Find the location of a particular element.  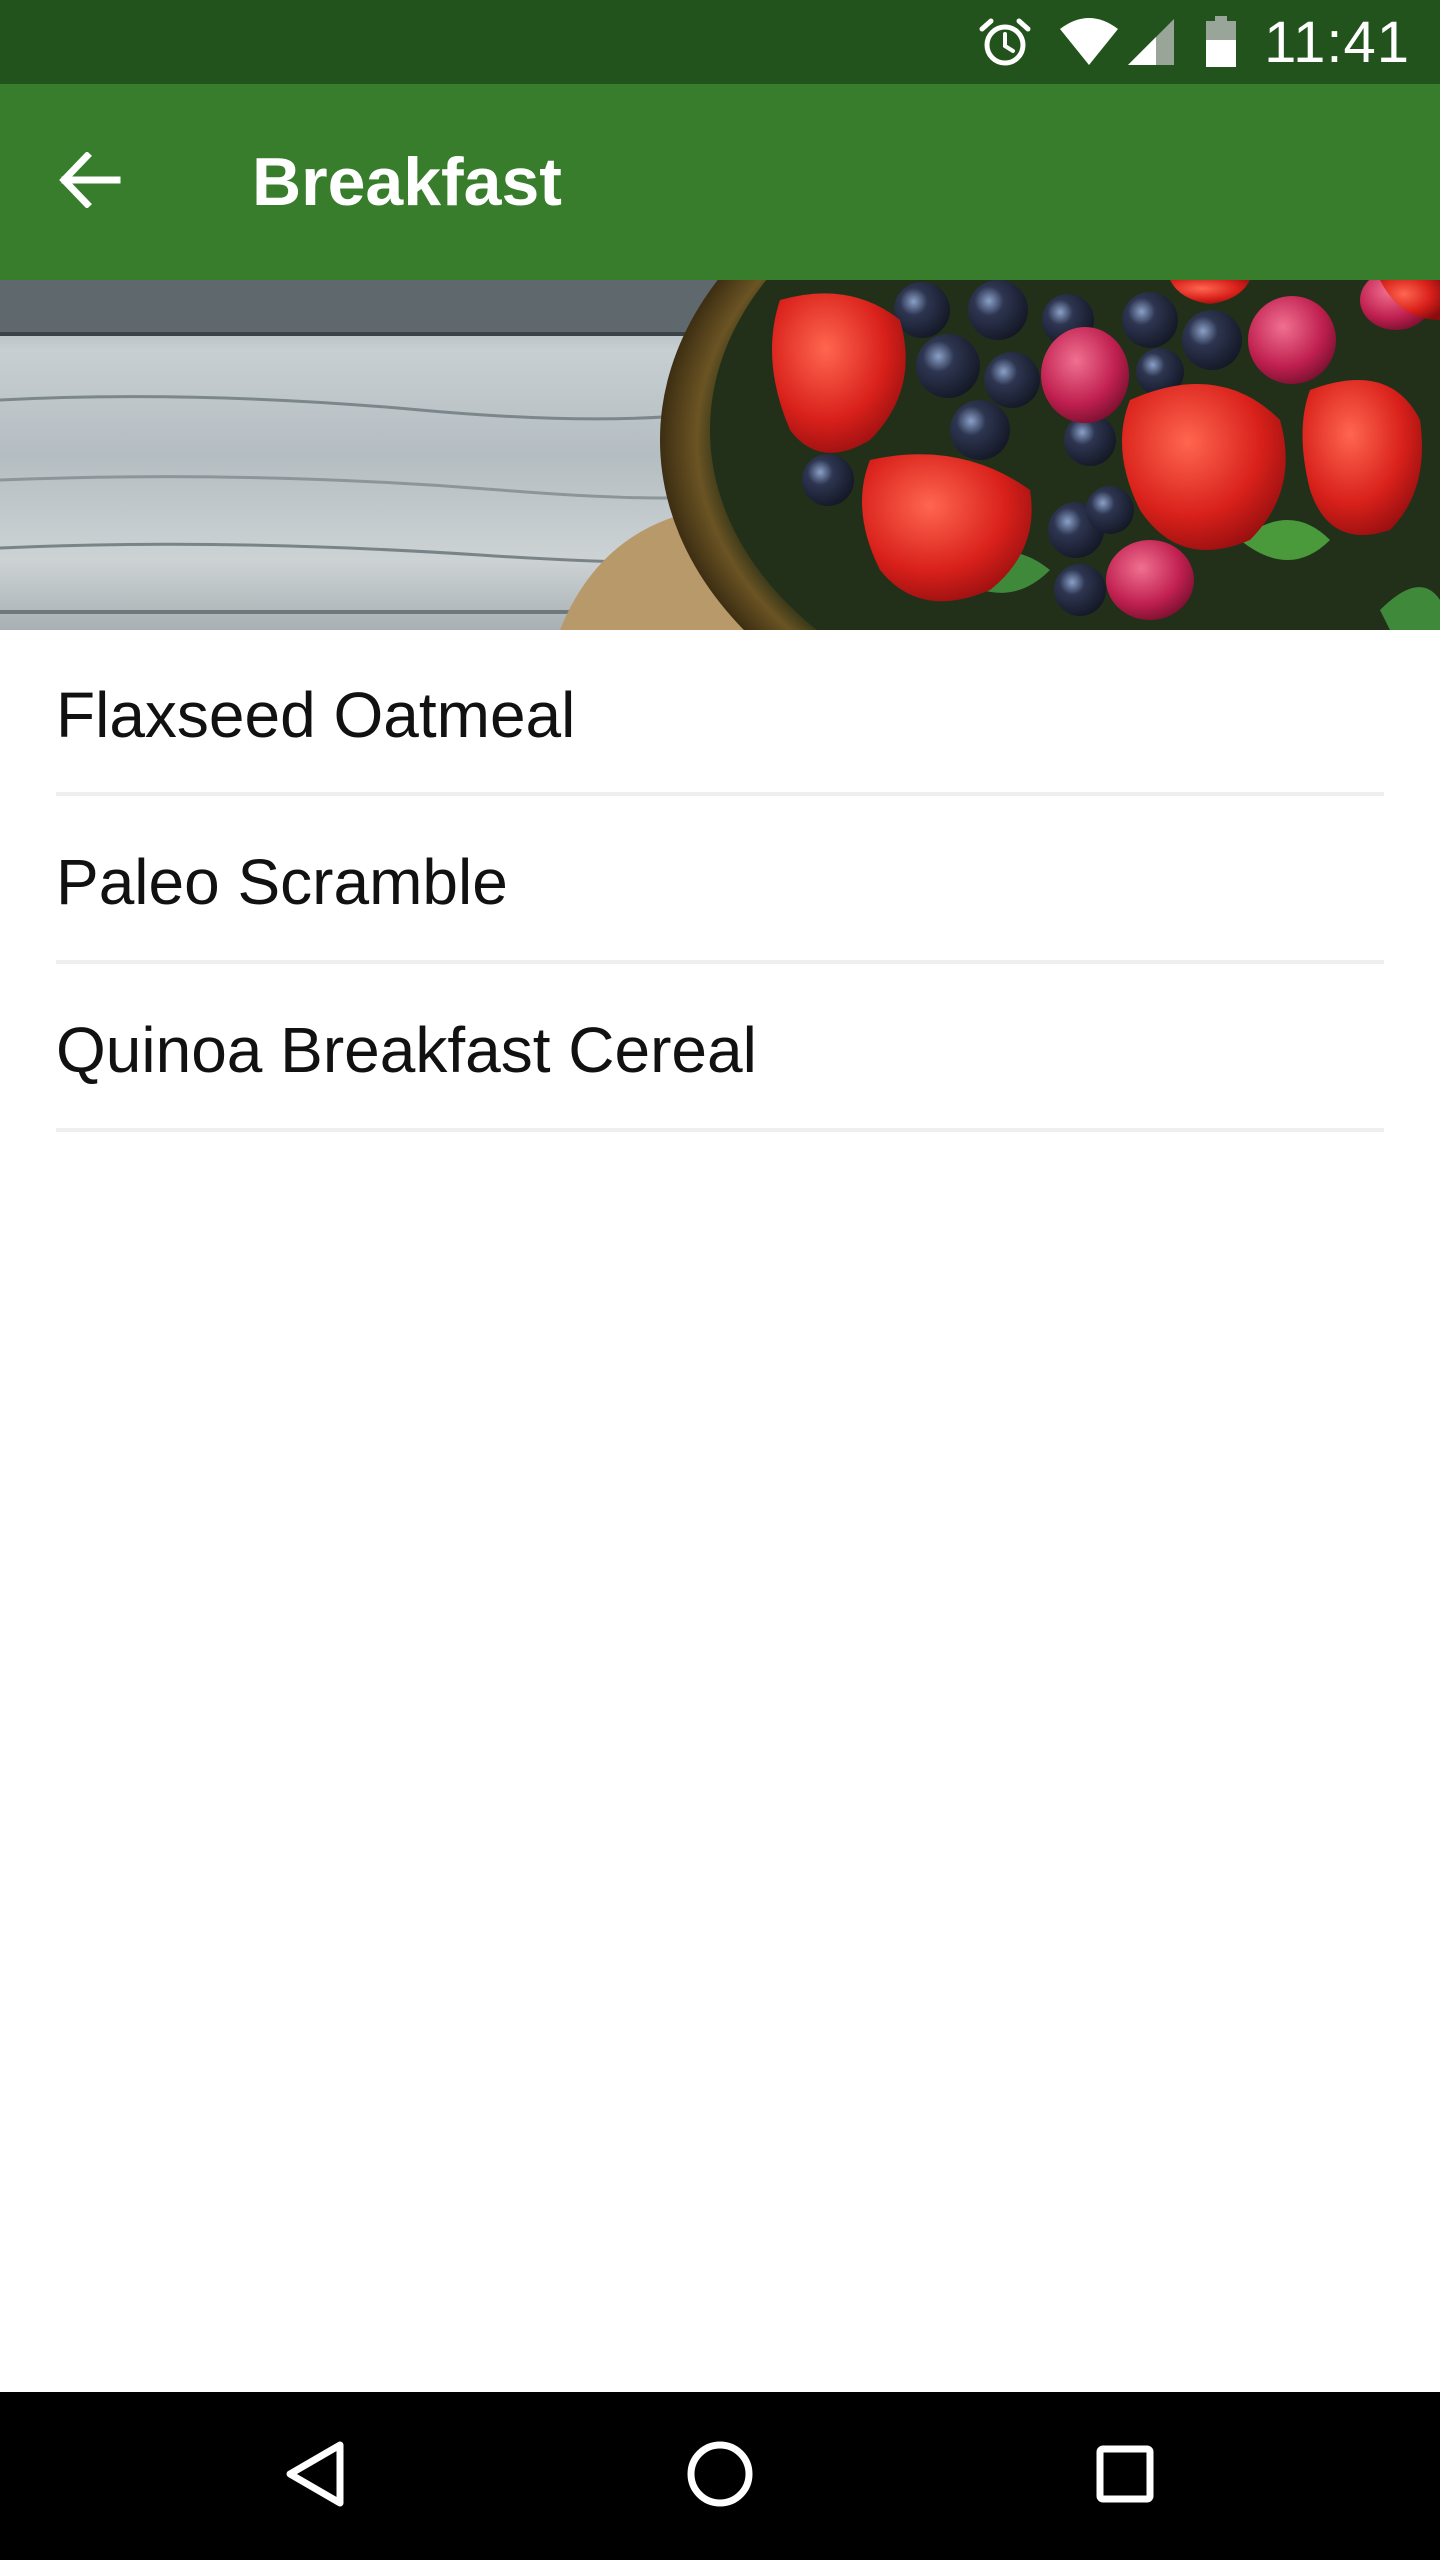

list-item: Quinoa Breakfast Cereal is located at coordinates (720, 1048).